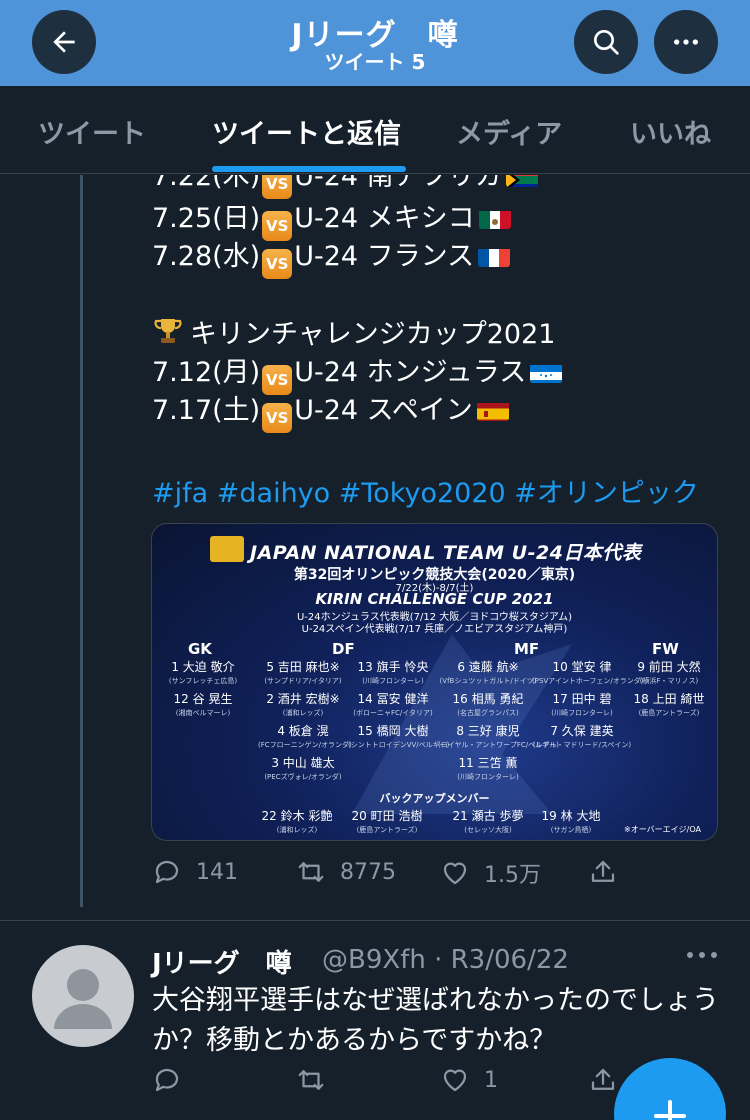  I want to click on search-icon, so click(606, 42).